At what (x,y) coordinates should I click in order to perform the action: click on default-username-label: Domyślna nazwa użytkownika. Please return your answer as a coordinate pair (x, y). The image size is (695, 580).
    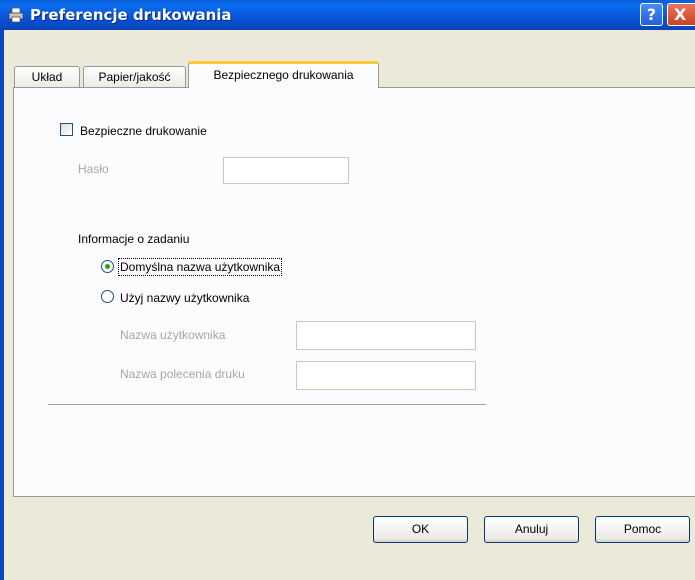
    Looking at the image, I should click on (200, 267).